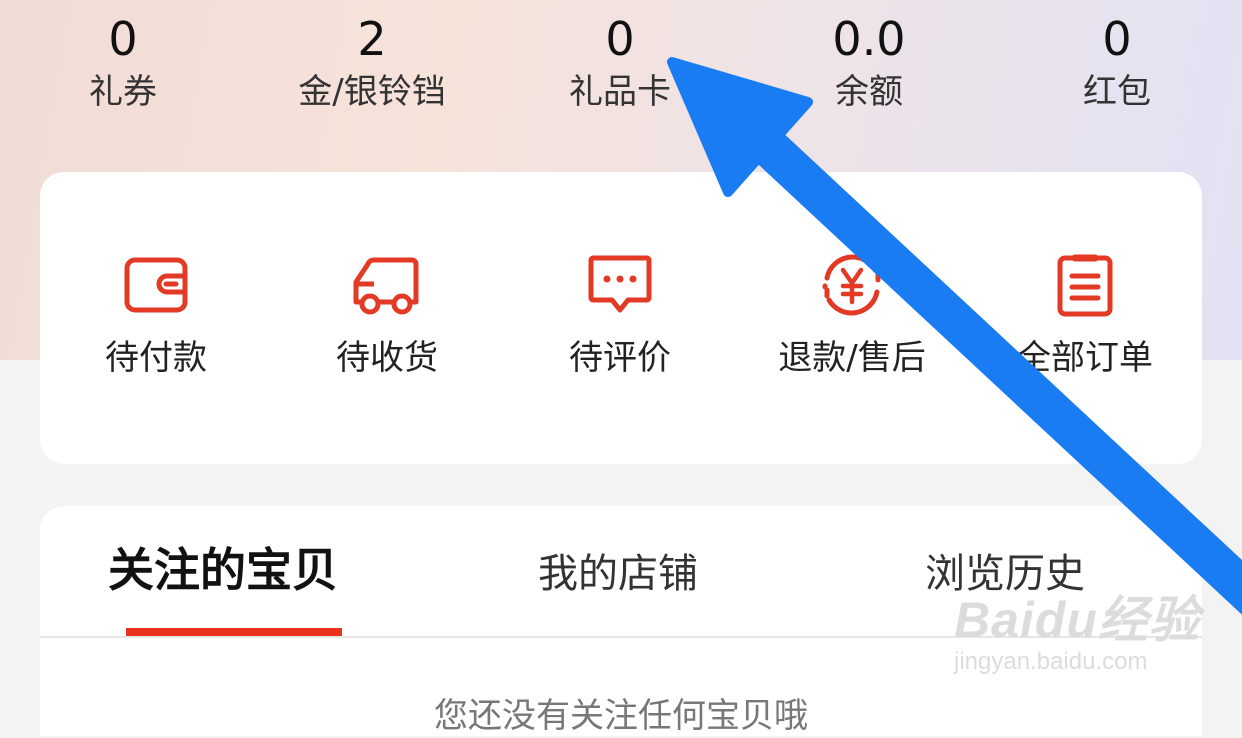  I want to click on stat-red-packet: 0 红包, so click(1117, 61).